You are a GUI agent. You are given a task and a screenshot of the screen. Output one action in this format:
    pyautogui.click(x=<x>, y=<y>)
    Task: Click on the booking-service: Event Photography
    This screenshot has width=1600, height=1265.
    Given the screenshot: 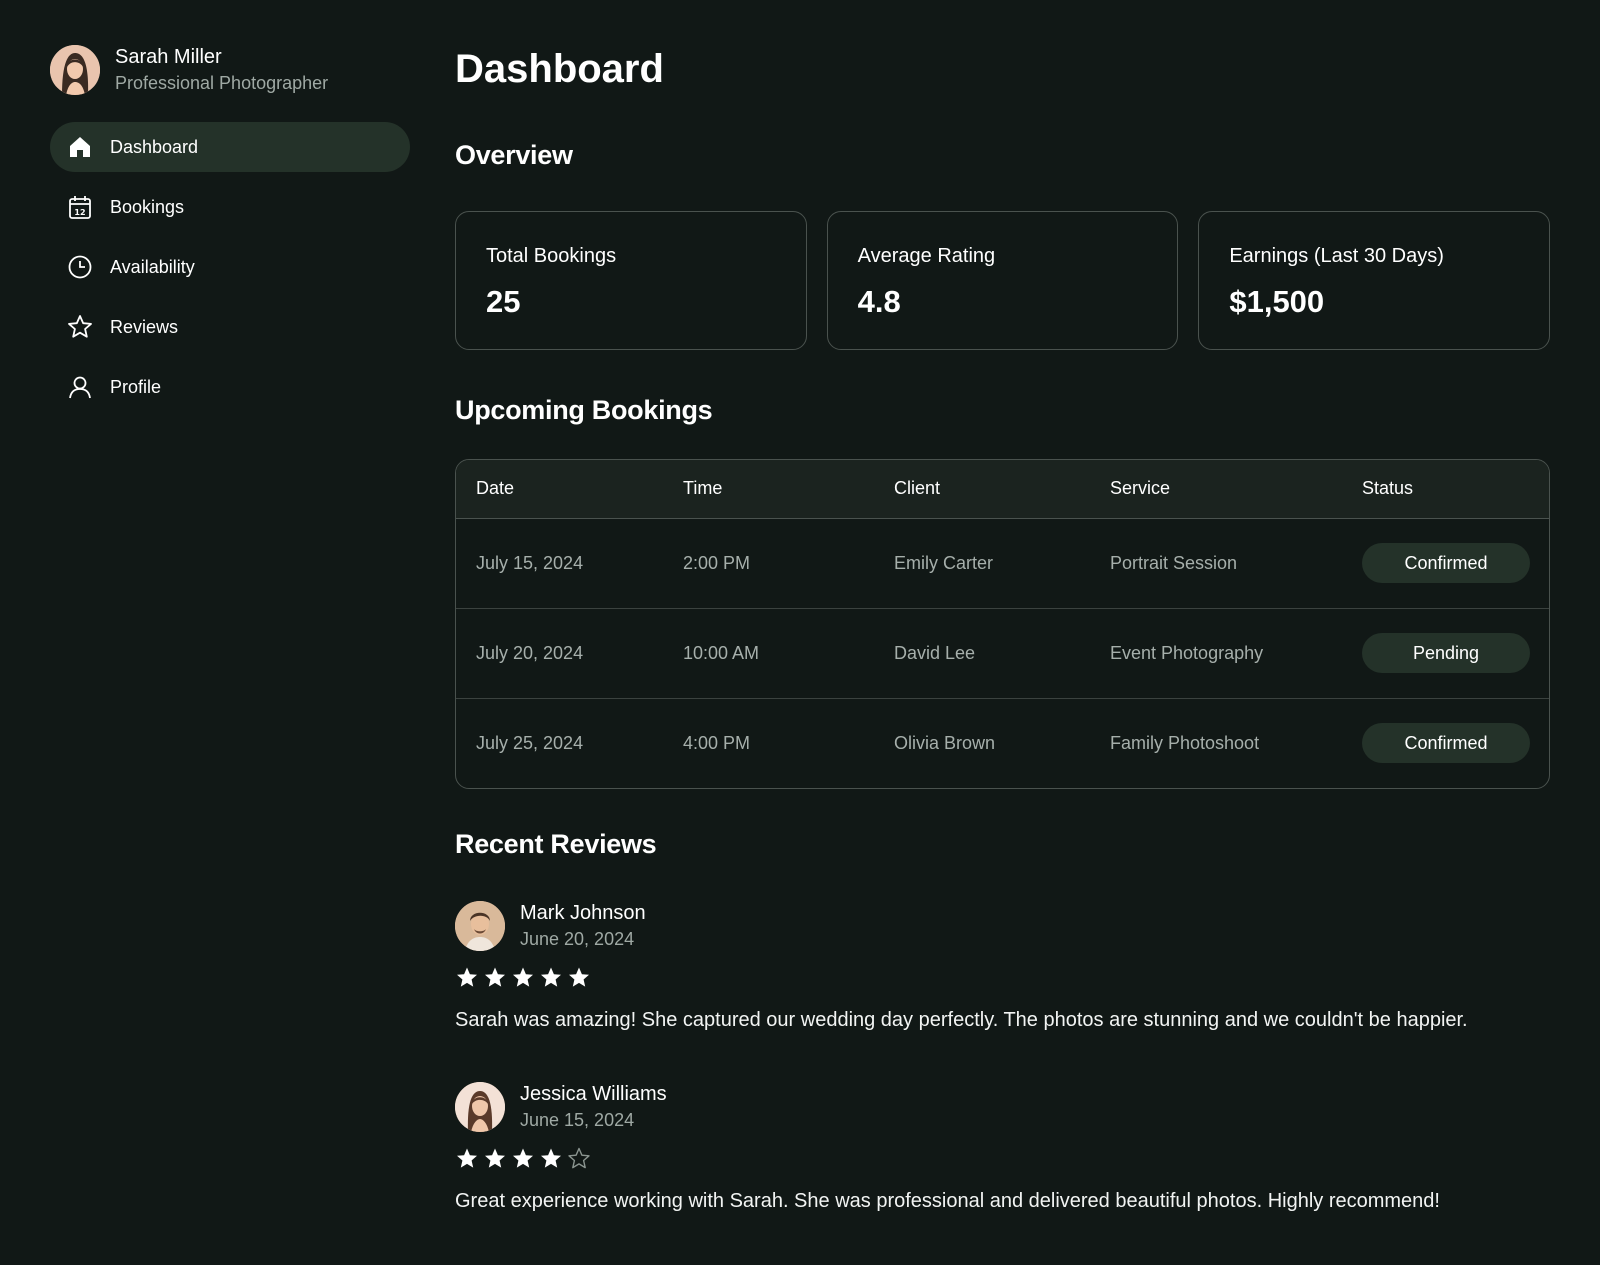 What is the action you would take?
    pyautogui.click(x=1216, y=653)
    